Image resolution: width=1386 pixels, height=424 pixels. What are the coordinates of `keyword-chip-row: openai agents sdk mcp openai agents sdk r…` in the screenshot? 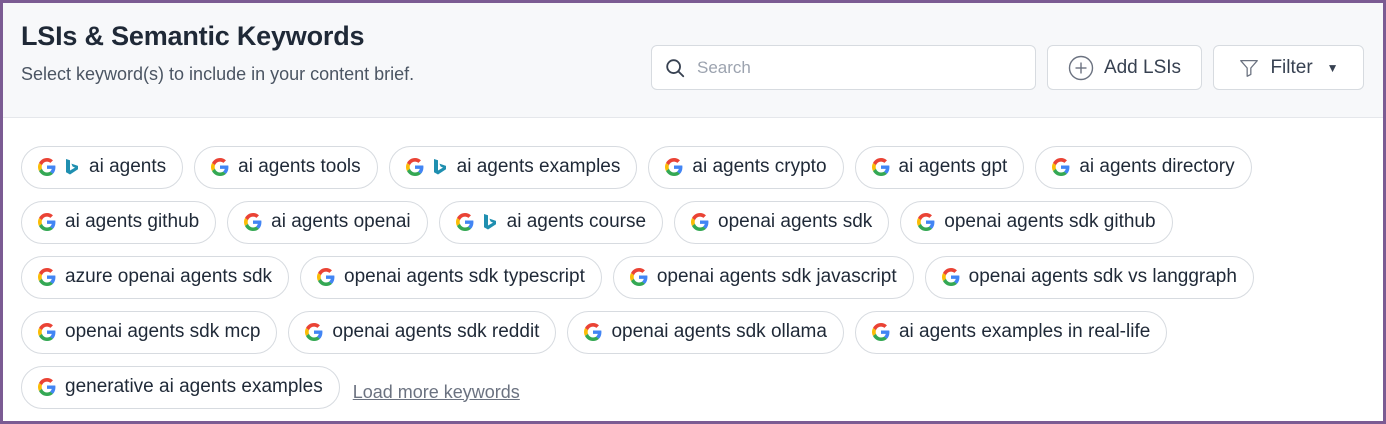 It's located at (693, 332).